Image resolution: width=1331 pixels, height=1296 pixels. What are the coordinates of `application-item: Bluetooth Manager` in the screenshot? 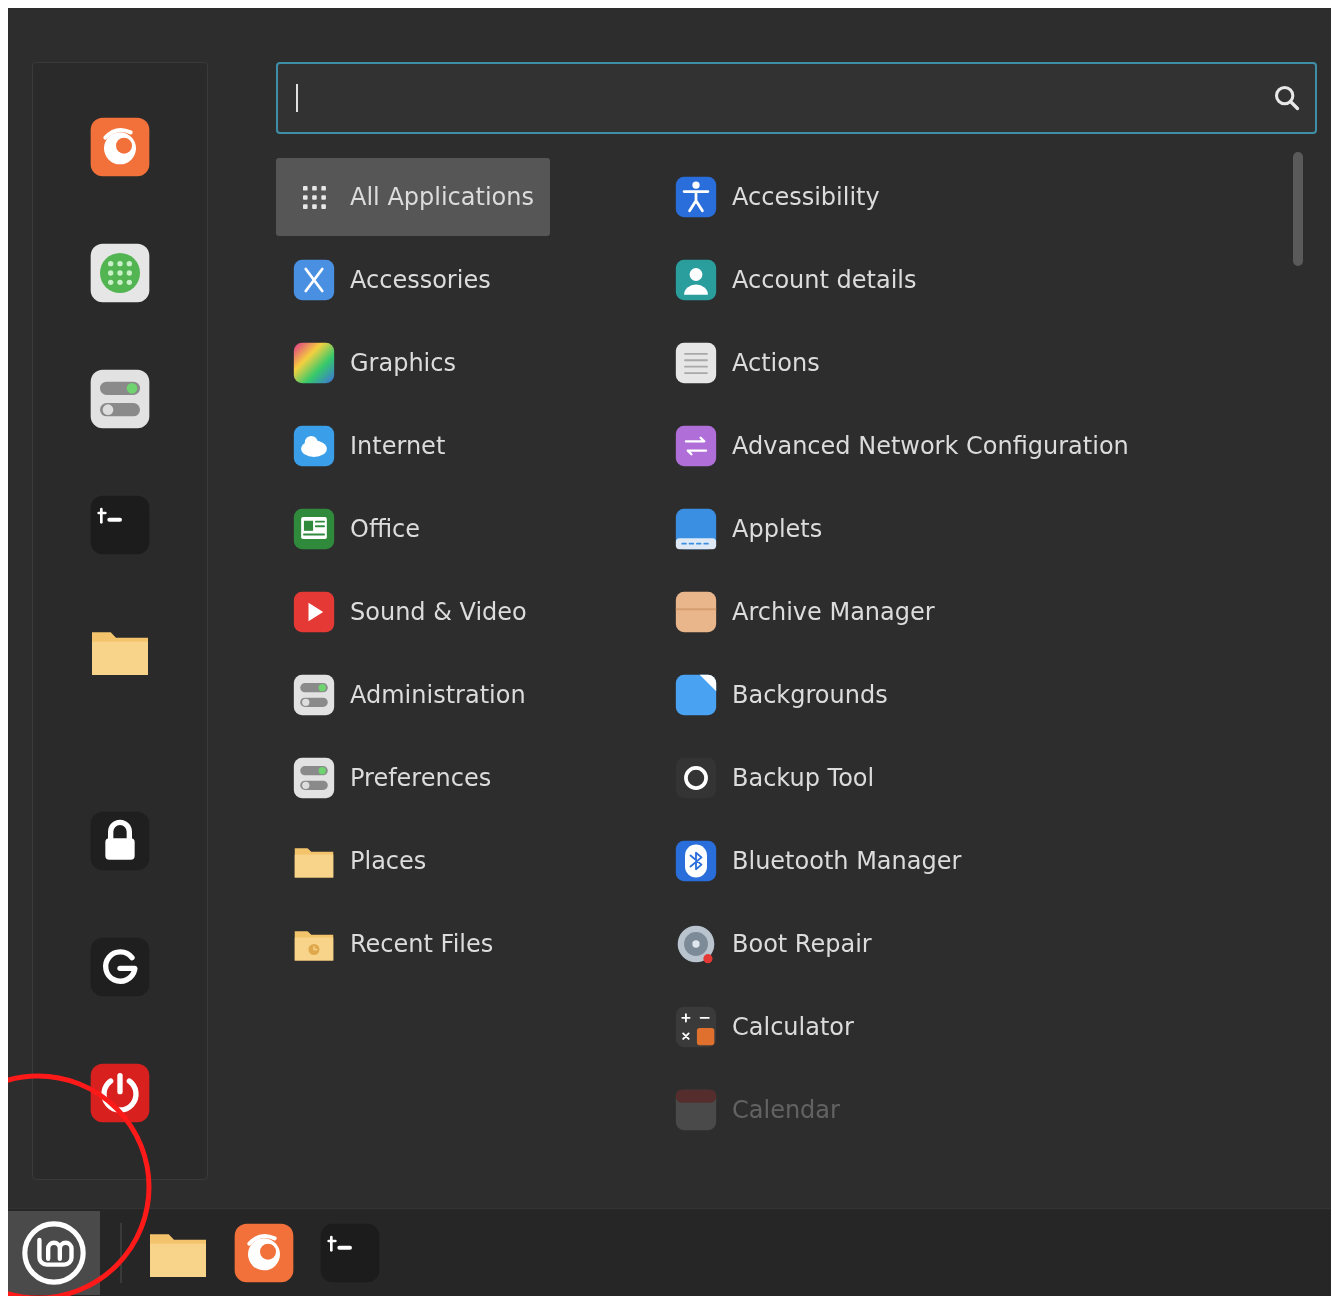 It's located at (823, 861).